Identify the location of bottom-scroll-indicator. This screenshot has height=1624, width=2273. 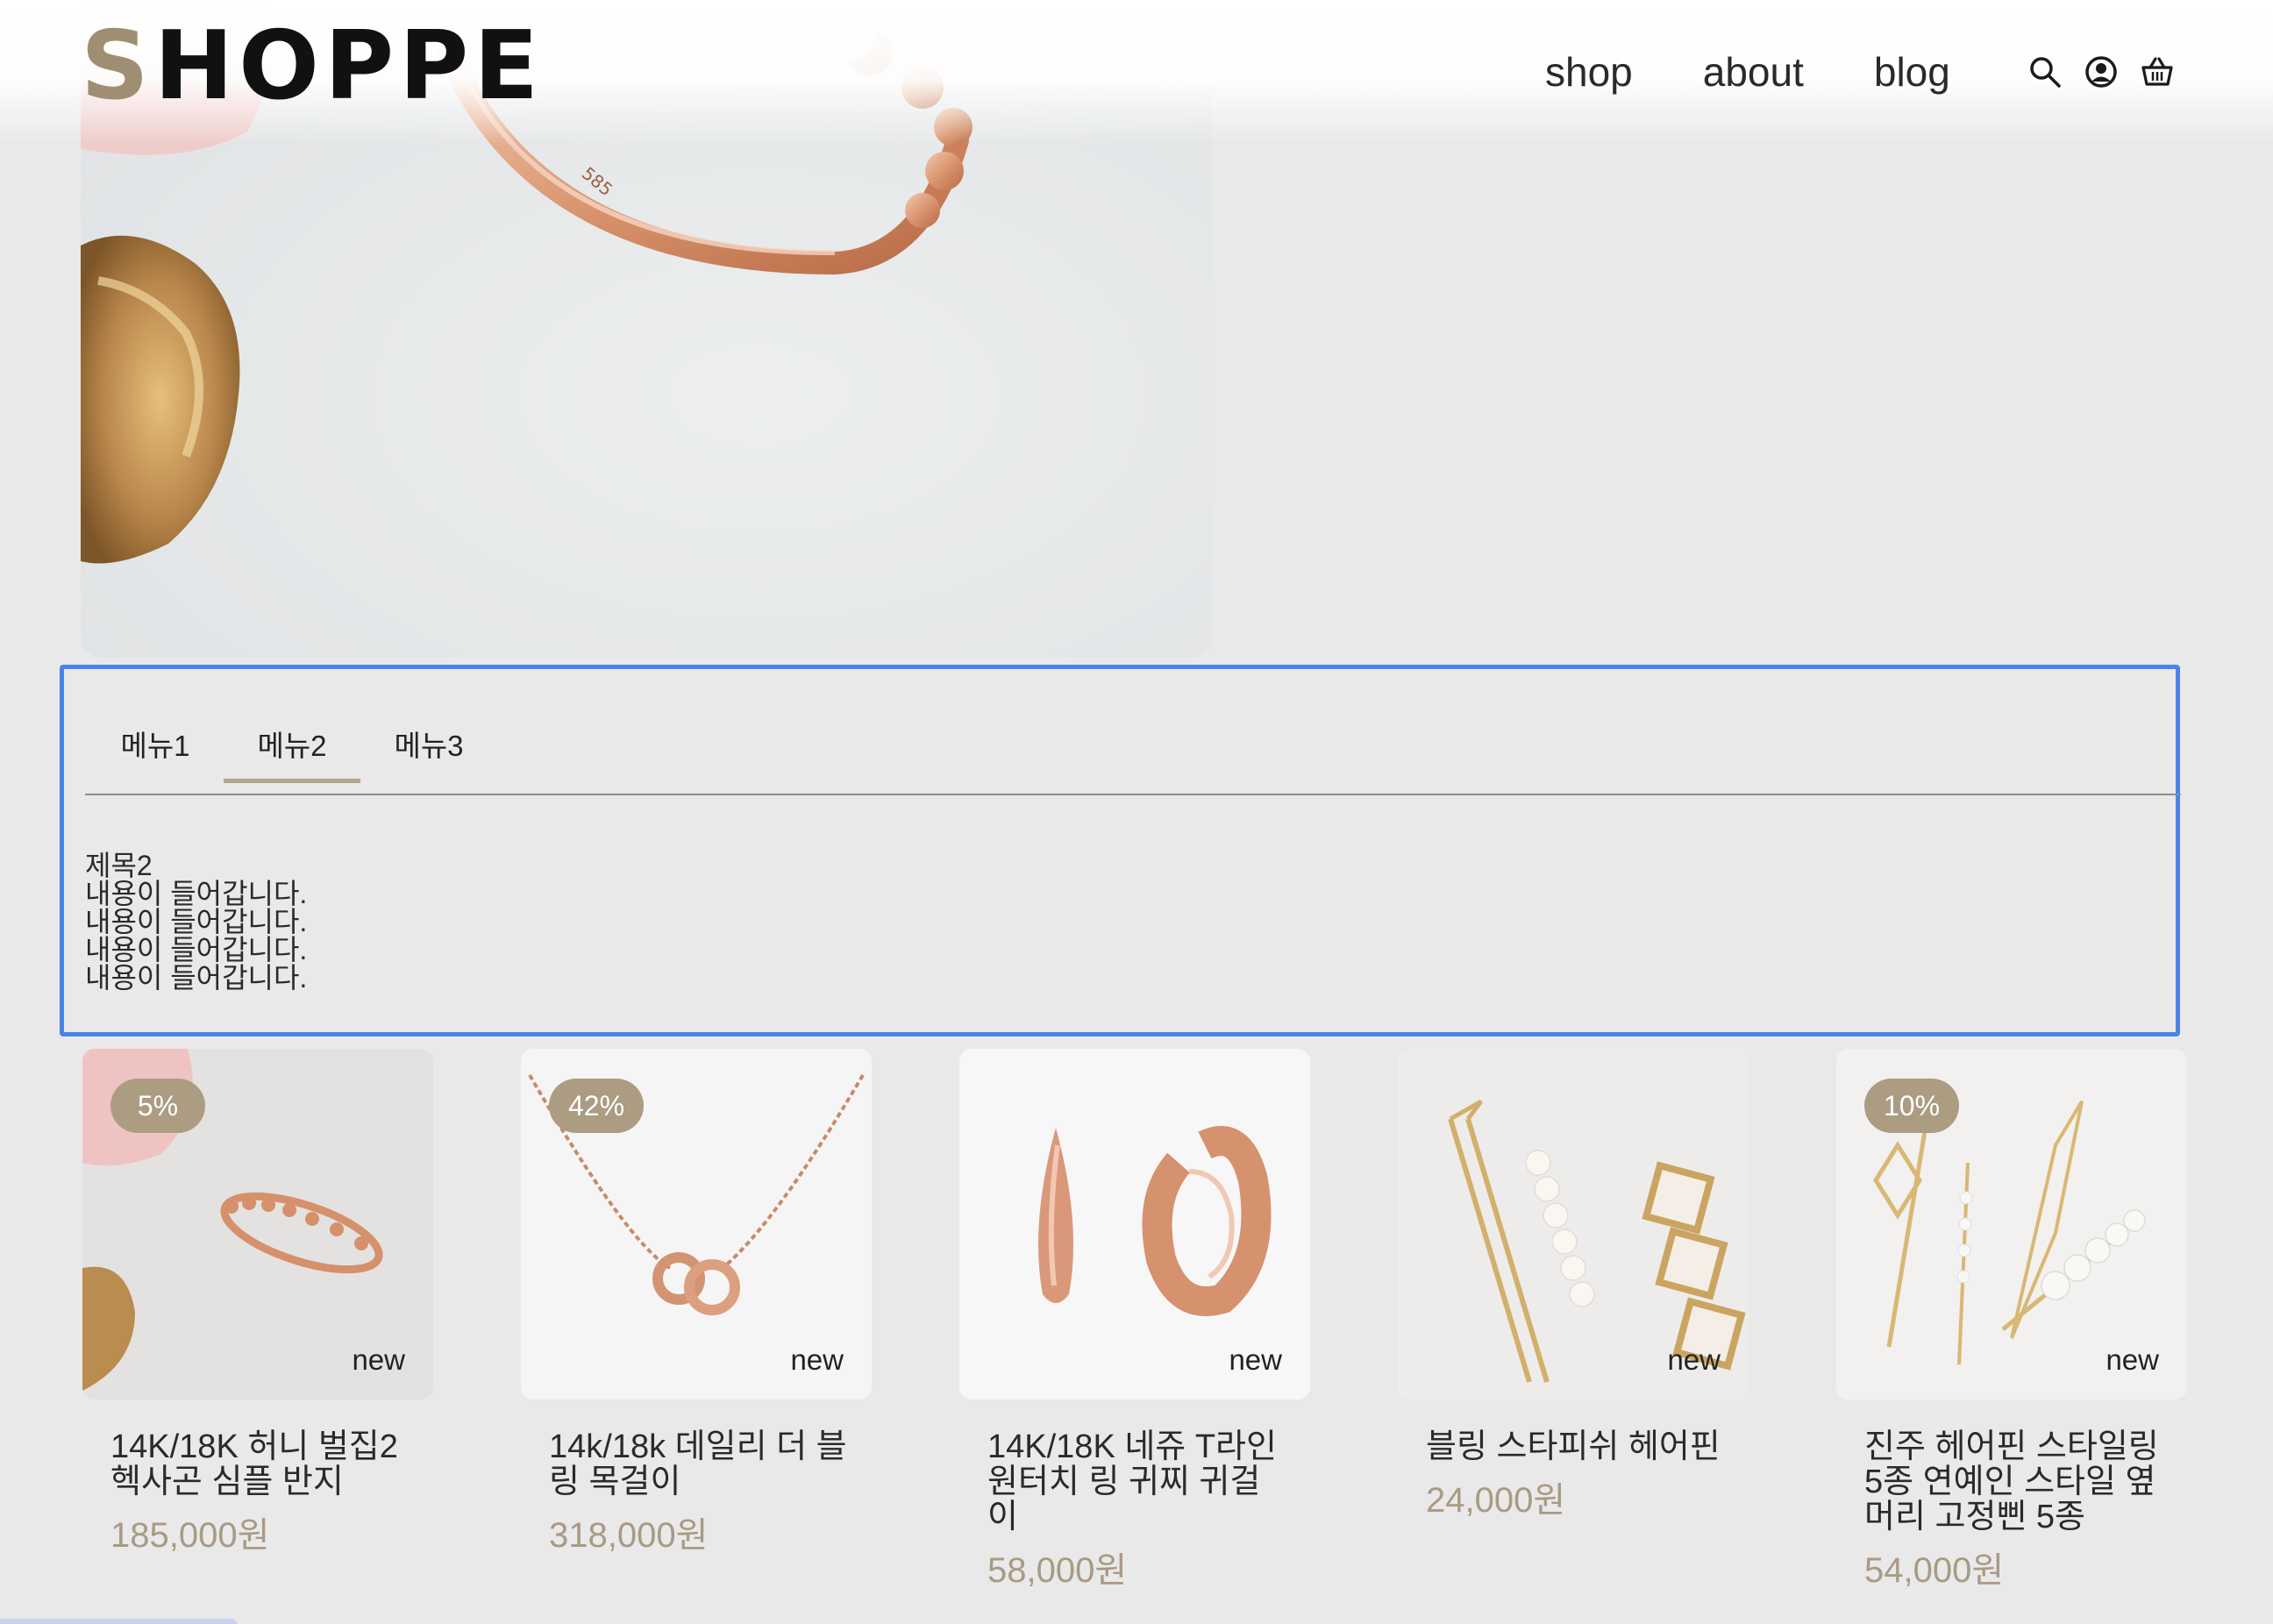
(118, 1622).